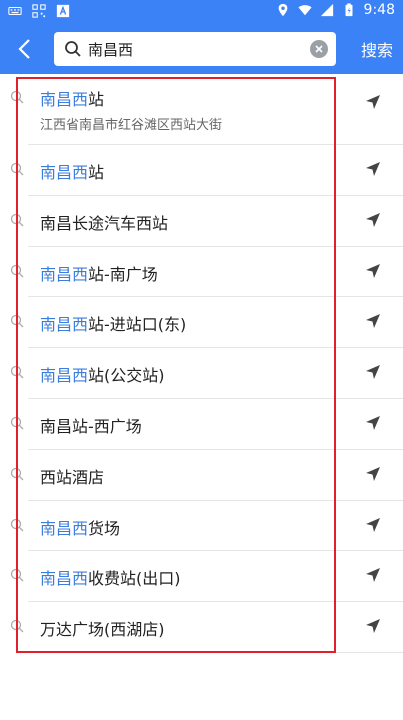 Image resolution: width=403 pixels, height=720 pixels. I want to click on result-title: 南昌西收费站(出口), so click(110, 579).